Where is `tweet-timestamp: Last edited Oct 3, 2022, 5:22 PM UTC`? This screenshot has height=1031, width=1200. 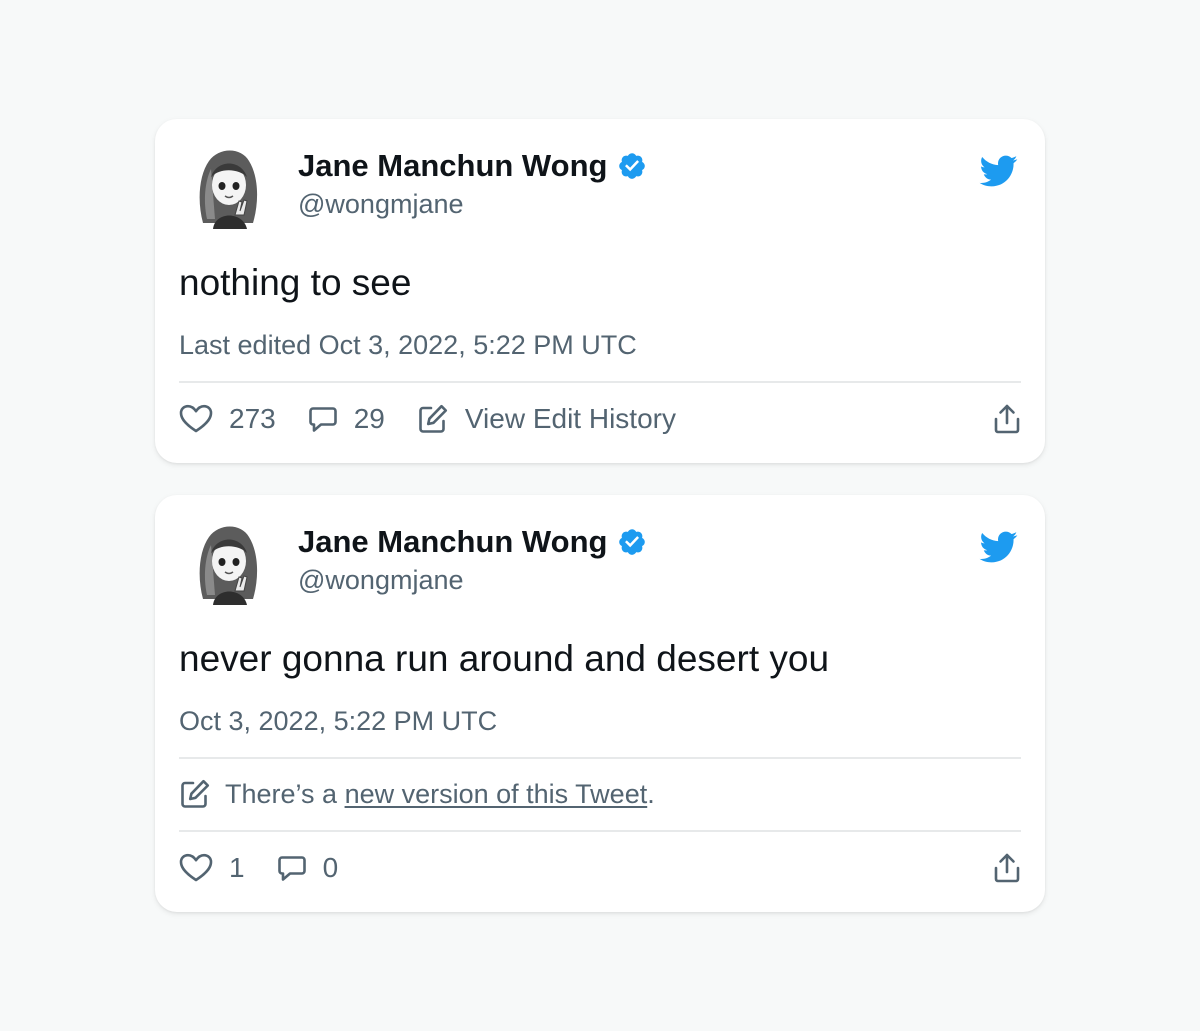 tweet-timestamp: Last edited Oct 3, 2022, 5:22 PM UTC is located at coordinates (408, 345).